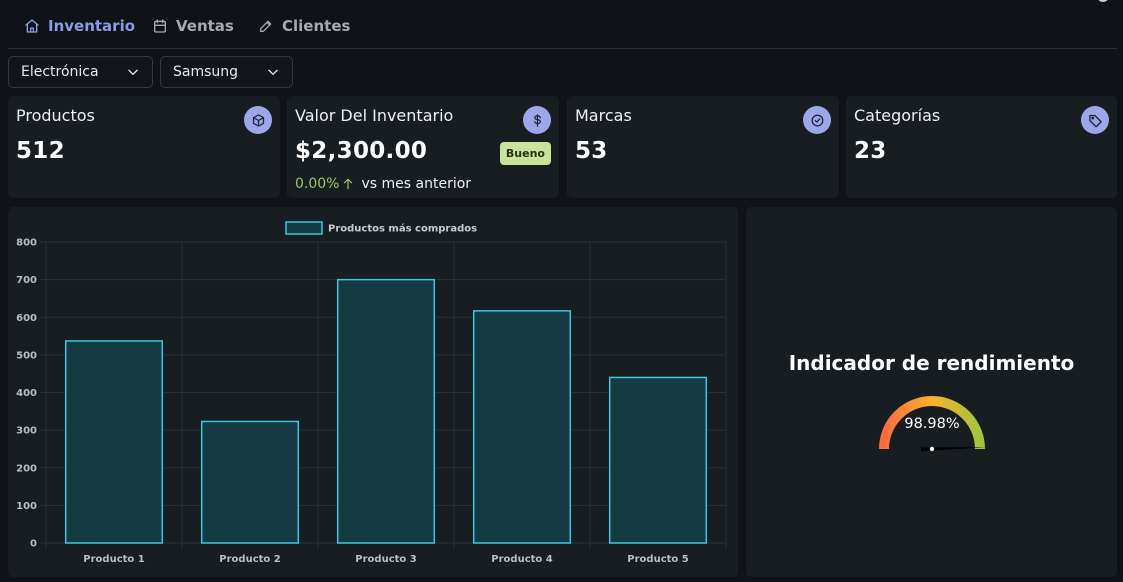 The width and height of the screenshot is (1123, 582). What do you see at coordinates (402, 229) in the screenshot?
I see `legend-label: Productos más comprados` at bounding box center [402, 229].